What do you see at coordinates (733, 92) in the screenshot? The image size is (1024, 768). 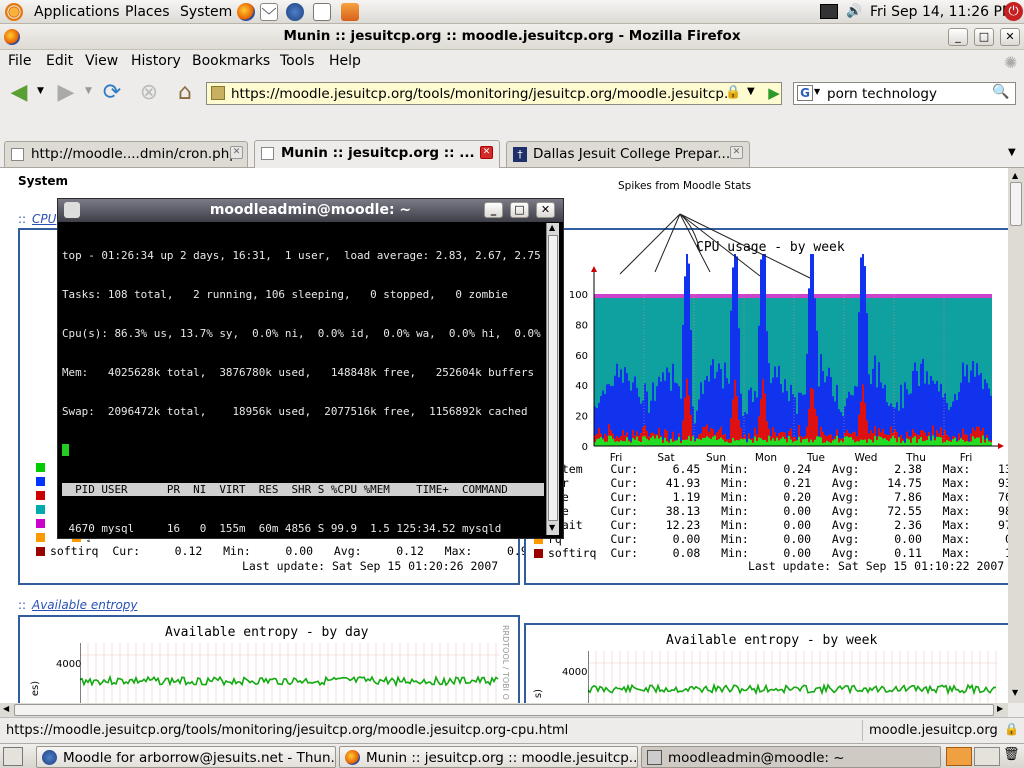 I see `lock-icon: 🔒` at bounding box center [733, 92].